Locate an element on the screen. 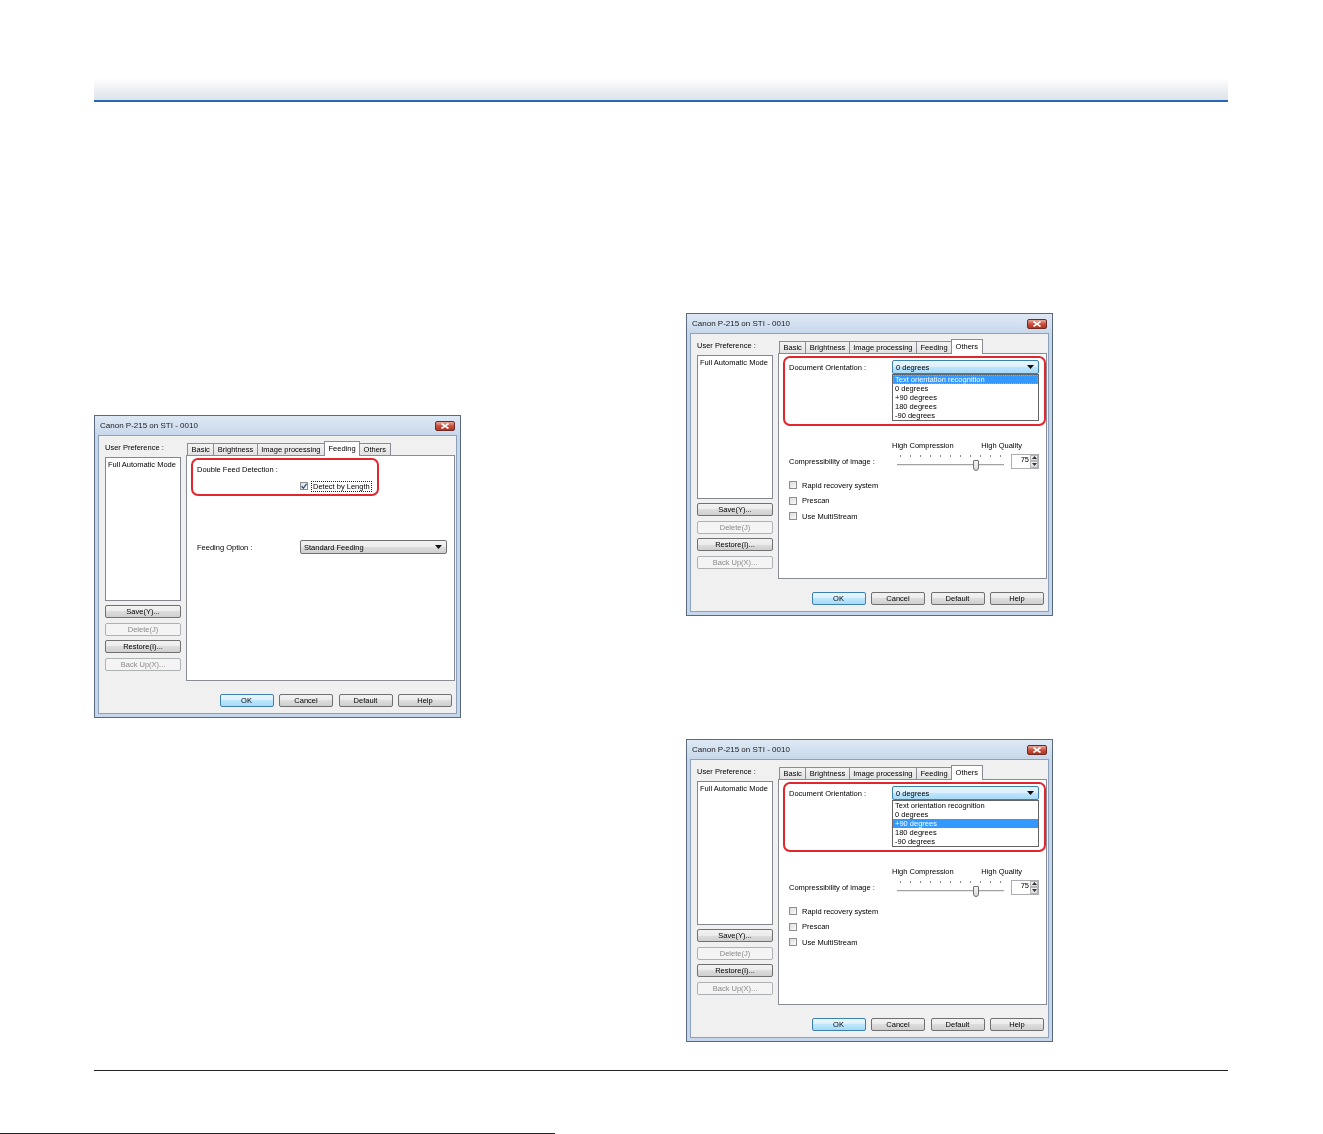 This screenshot has width=1323, height=1134. check-icon is located at coordinates (304, 486).